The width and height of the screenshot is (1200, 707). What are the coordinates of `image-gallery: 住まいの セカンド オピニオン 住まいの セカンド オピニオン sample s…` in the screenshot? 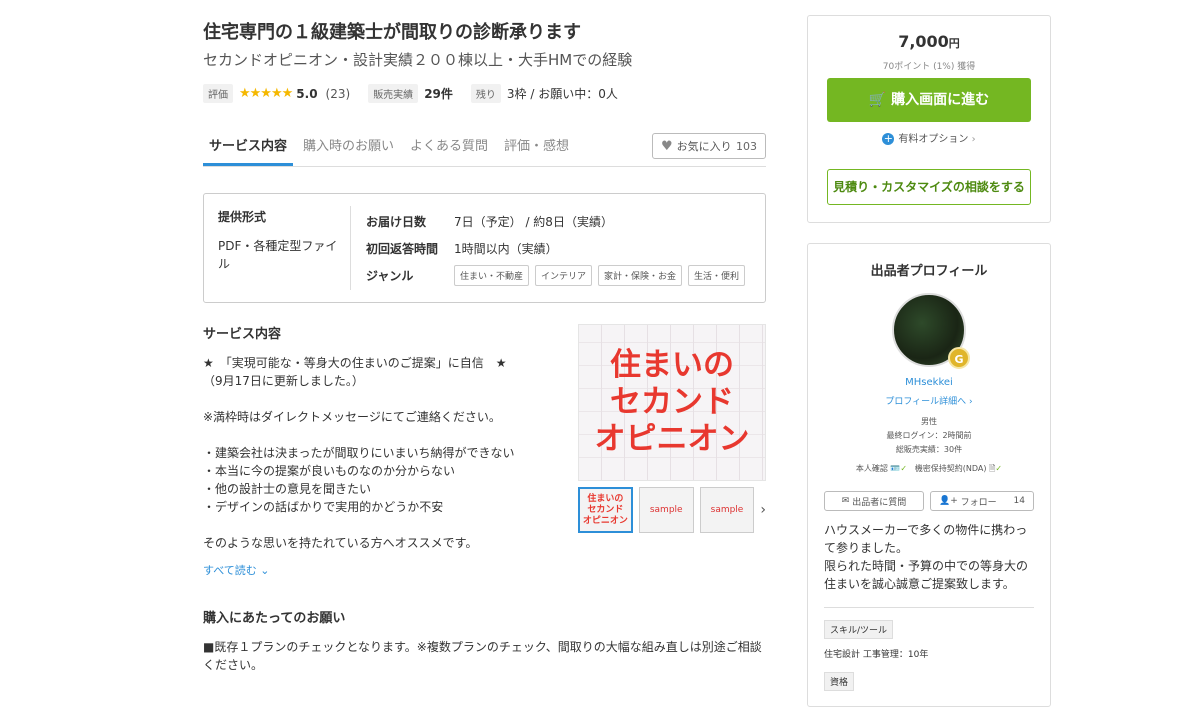 It's located at (672, 428).